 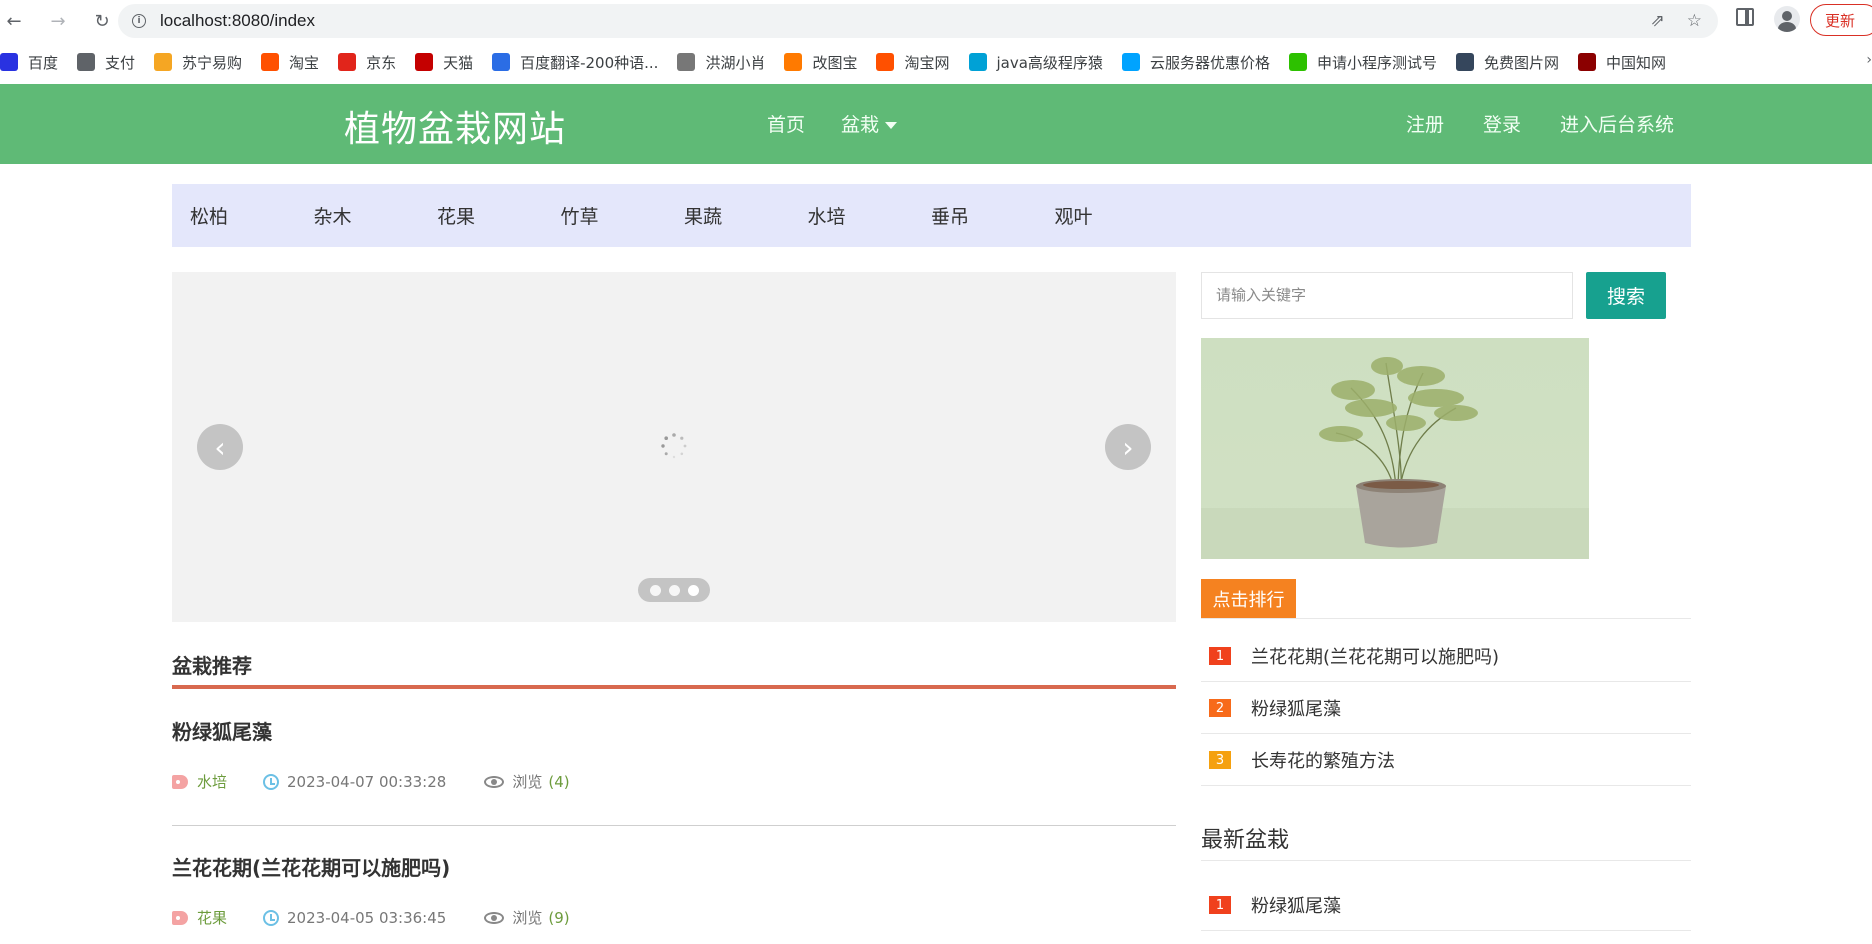 What do you see at coordinates (1502, 123) in the screenshot?
I see `login-link: 登录` at bounding box center [1502, 123].